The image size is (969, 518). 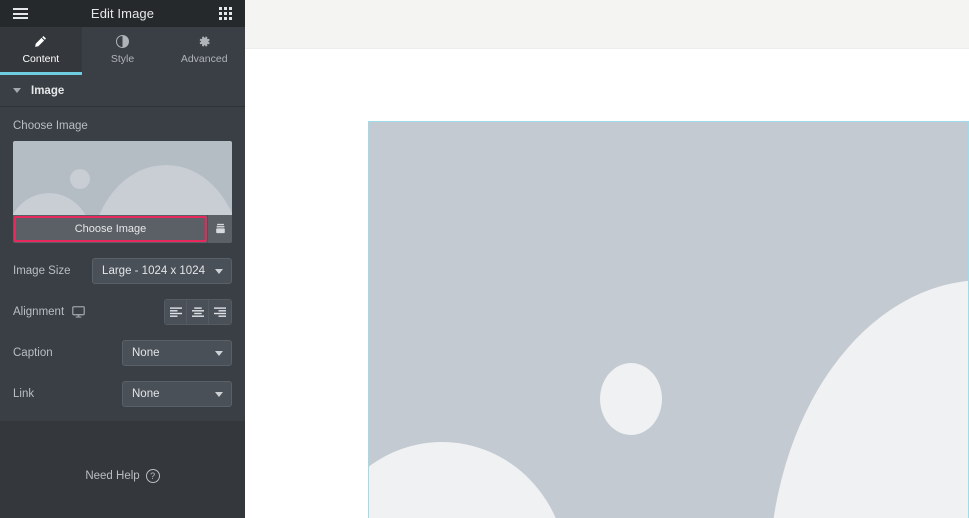 I want to click on panel-header: Edit Image, so click(x=122, y=13).